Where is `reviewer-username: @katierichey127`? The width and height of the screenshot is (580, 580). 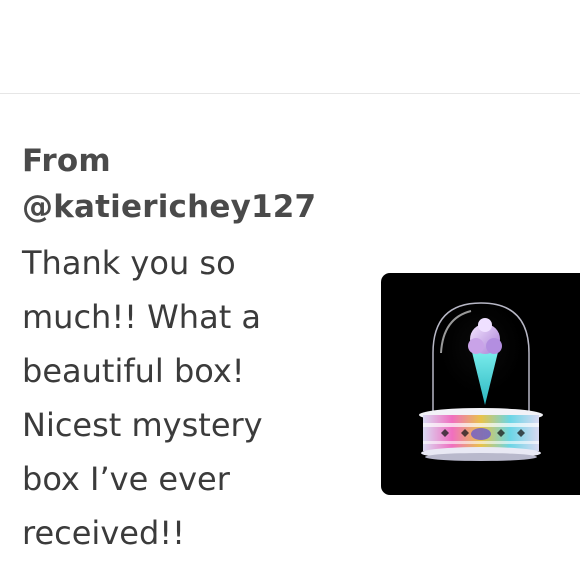
reviewer-username: @katierichey127 is located at coordinates (192, 207).